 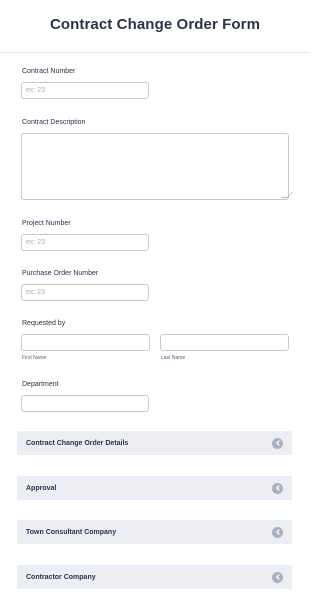 What do you see at coordinates (85, 90) in the screenshot?
I see `contract-number-input` at bounding box center [85, 90].